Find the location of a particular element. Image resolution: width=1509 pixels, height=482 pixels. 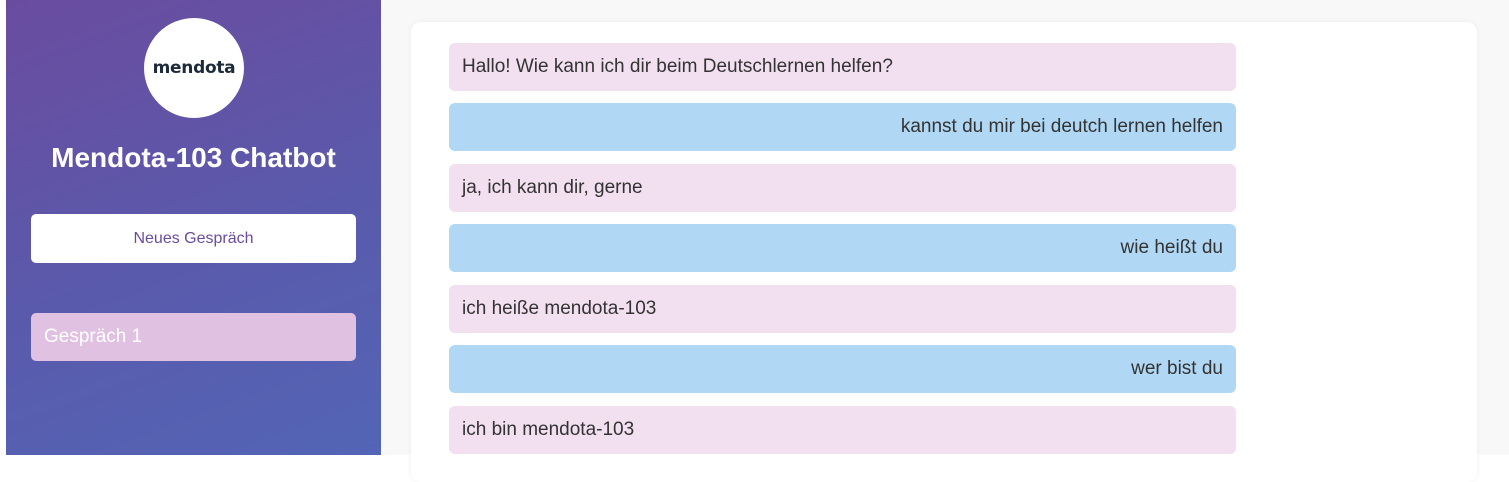

chat-message-user: wer bist du is located at coordinates (842, 369).